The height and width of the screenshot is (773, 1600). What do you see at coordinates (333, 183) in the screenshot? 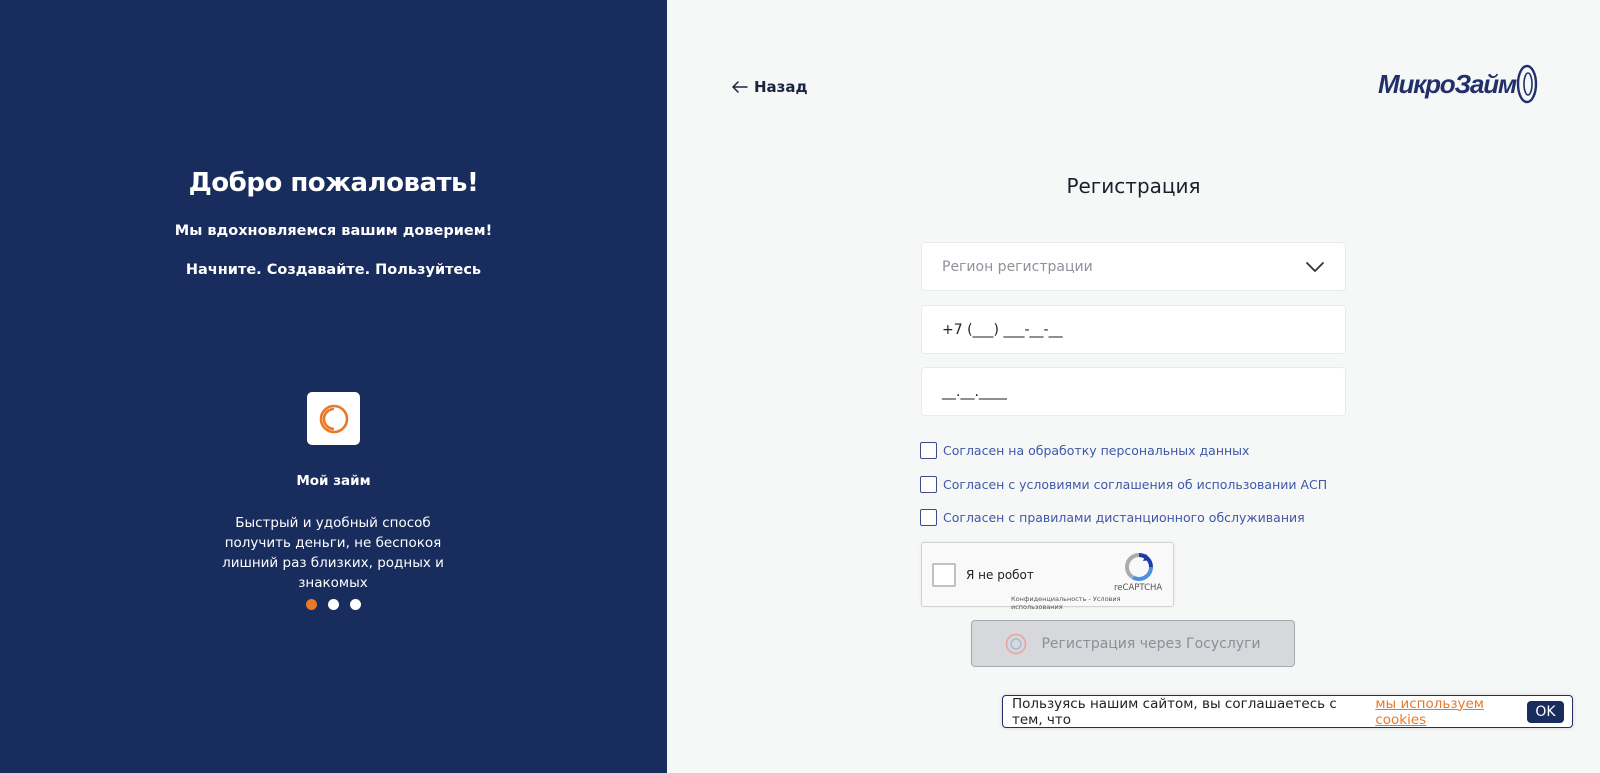
I see `welcome-title: Добро пожаловать!` at bounding box center [333, 183].